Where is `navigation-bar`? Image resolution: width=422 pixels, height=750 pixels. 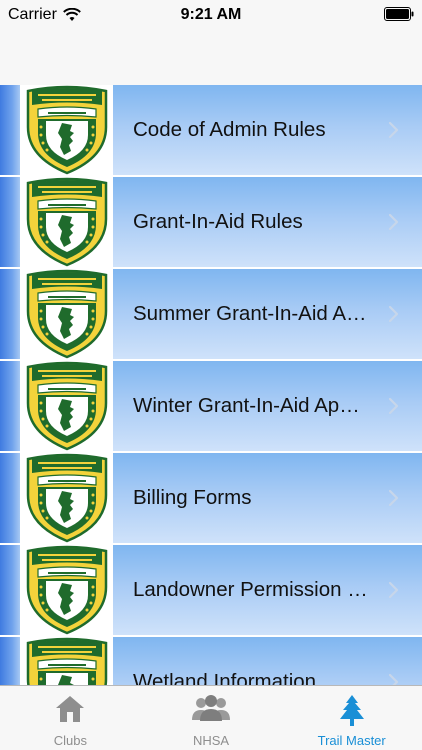 navigation-bar is located at coordinates (211, 58).